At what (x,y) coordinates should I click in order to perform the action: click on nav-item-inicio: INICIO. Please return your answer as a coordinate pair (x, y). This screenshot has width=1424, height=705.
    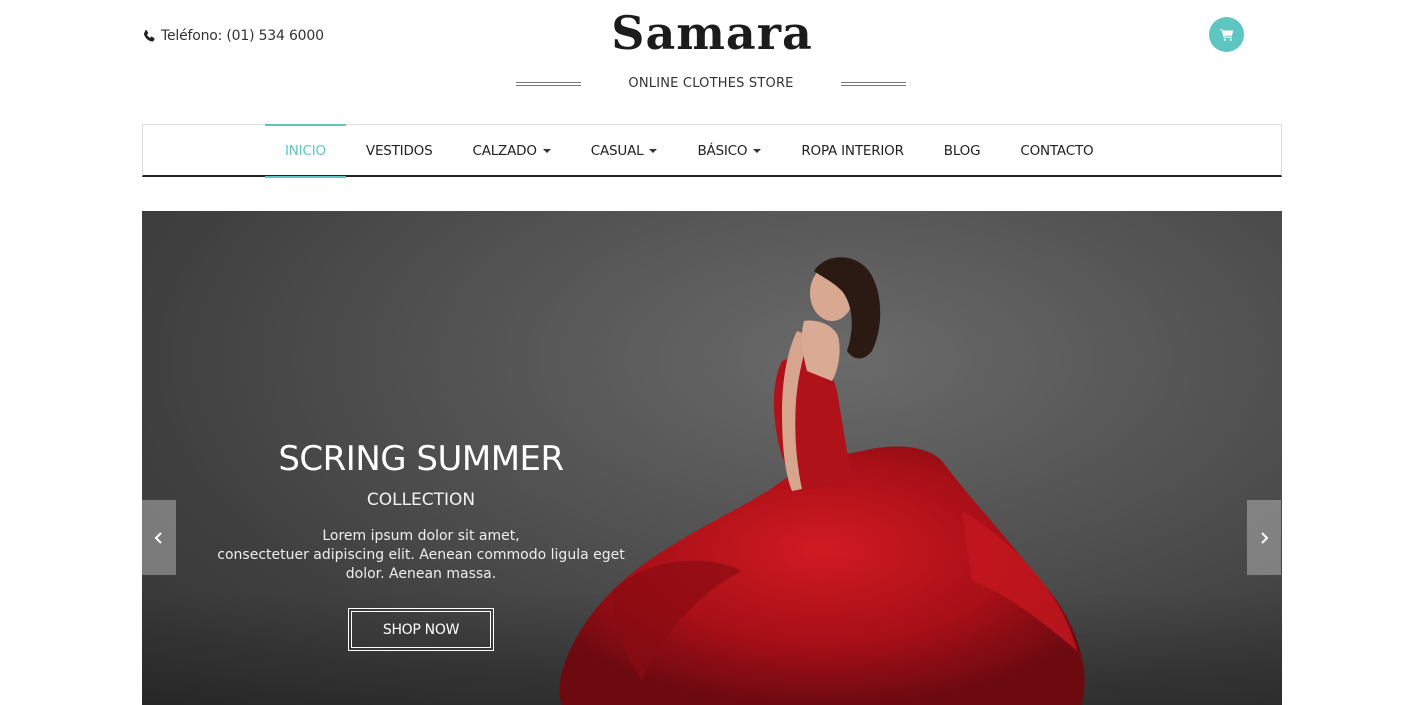
    Looking at the image, I should click on (305, 151).